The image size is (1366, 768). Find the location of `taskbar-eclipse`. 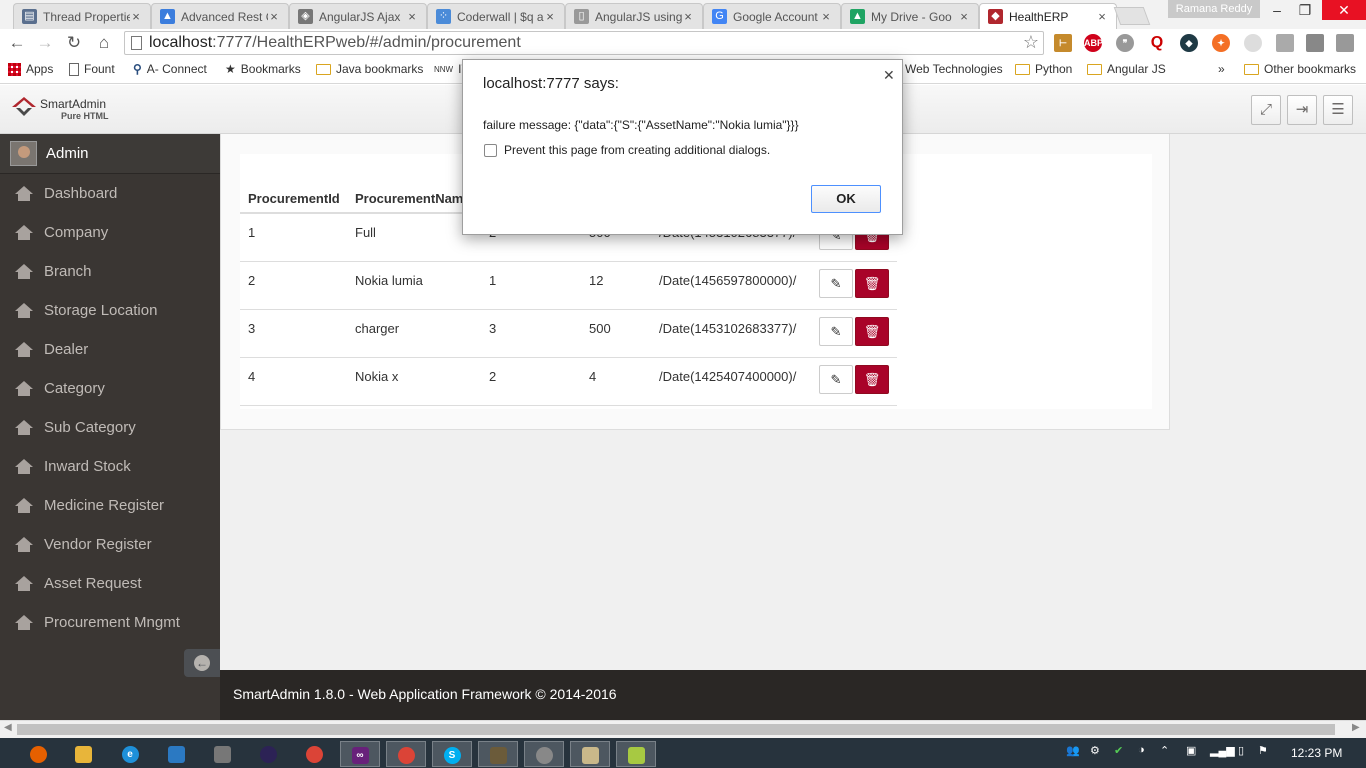

taskbar-eclipse is located at coordinates (268, 754).